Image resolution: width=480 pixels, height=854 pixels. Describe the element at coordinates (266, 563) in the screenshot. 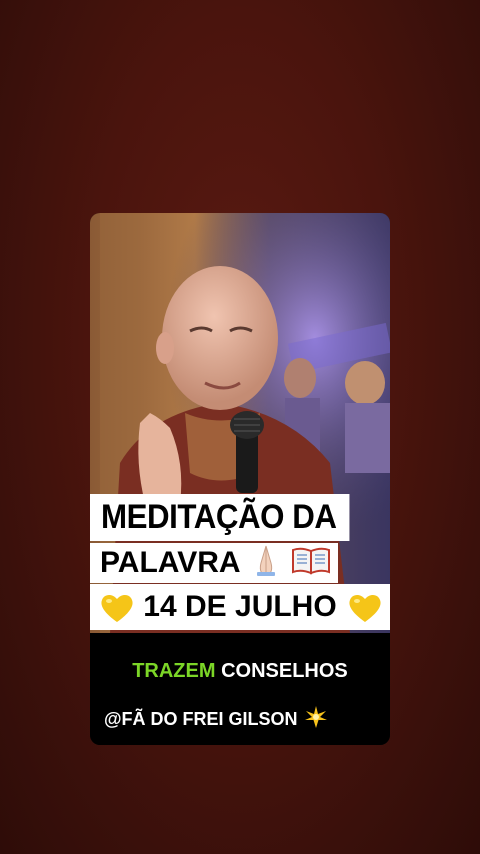

I see `praying-hands-icon` at that location.